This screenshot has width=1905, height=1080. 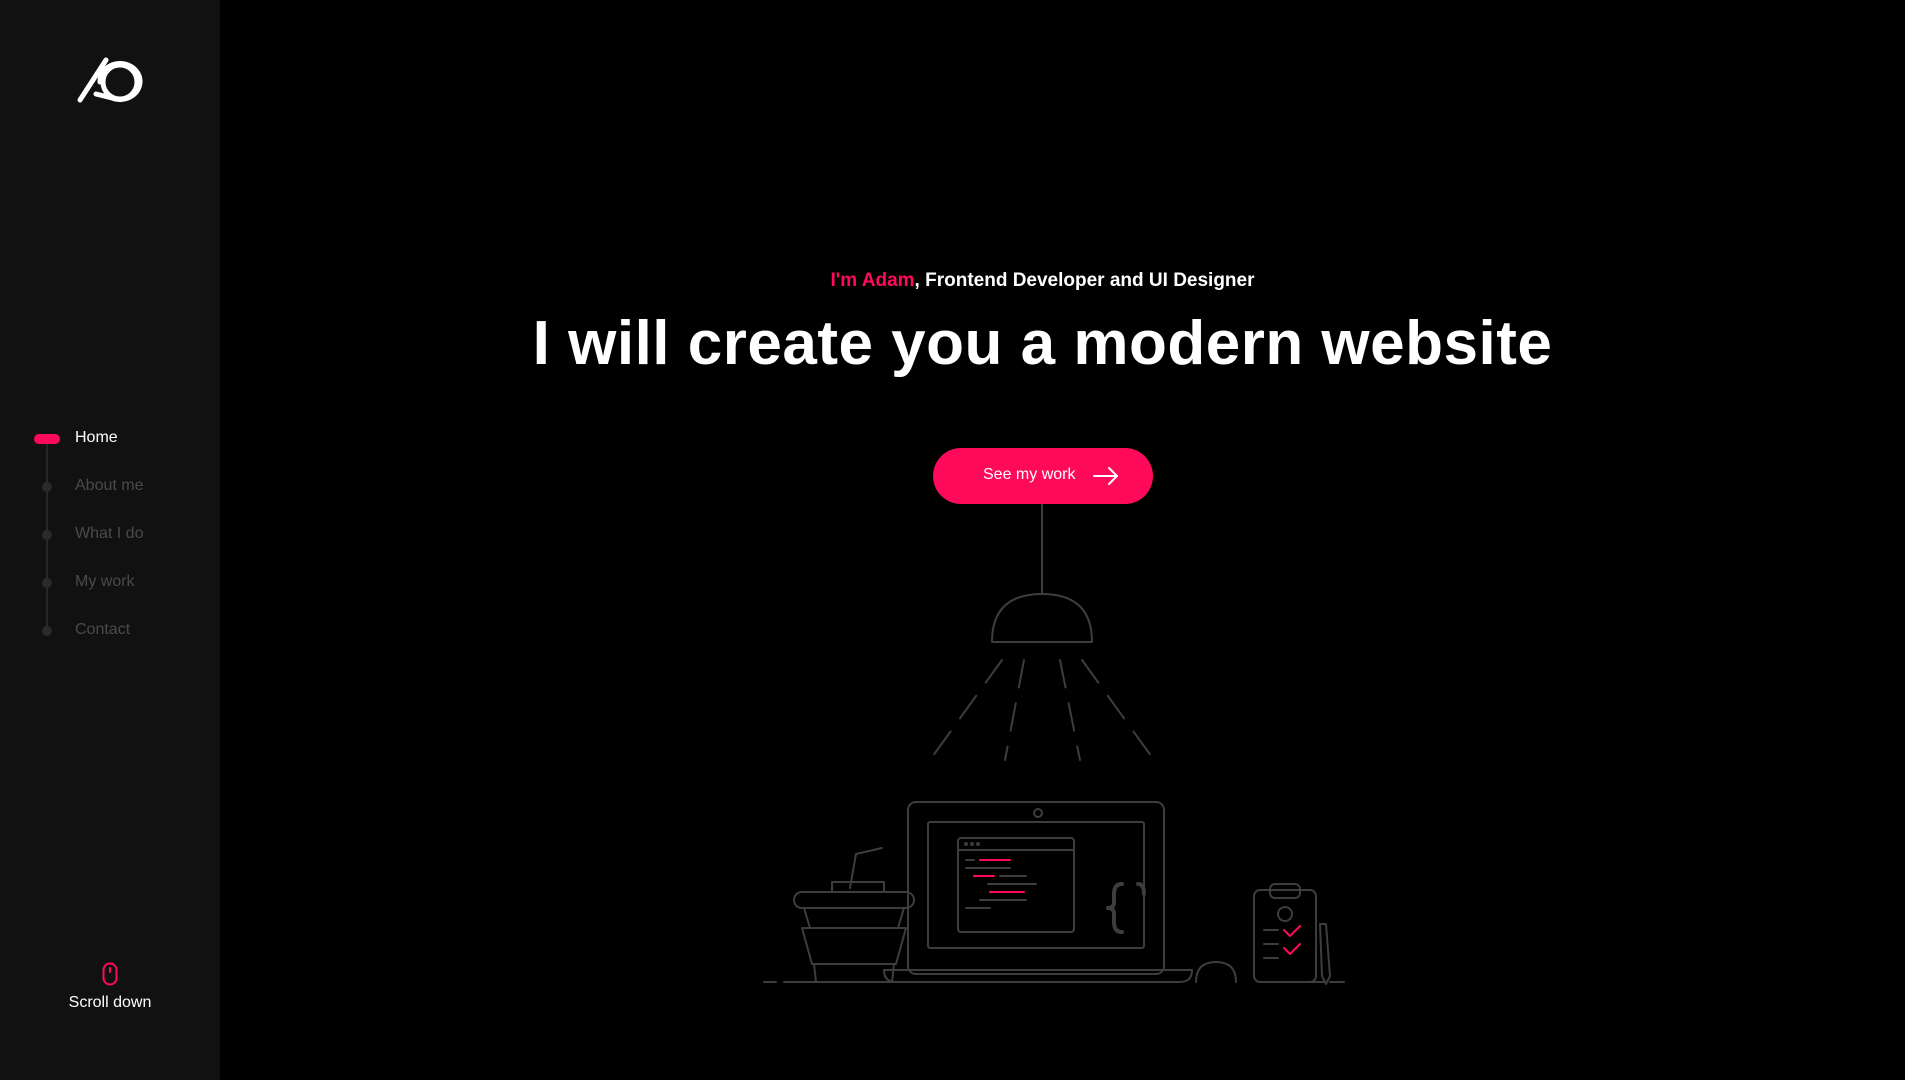 I want to click on scroll-down-indicator: Scroll down, so click(x=110, y=997).